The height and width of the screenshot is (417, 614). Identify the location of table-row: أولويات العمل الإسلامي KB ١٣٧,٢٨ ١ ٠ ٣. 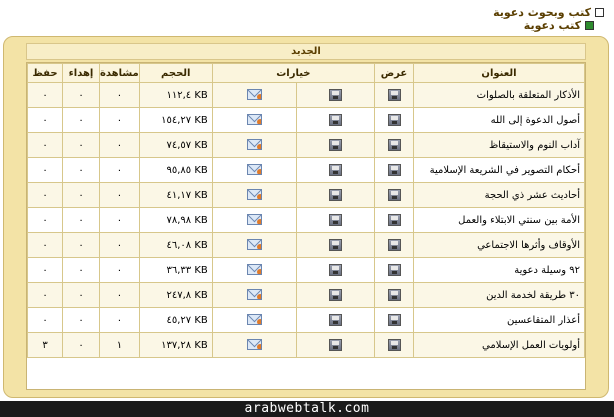
(306, 345).